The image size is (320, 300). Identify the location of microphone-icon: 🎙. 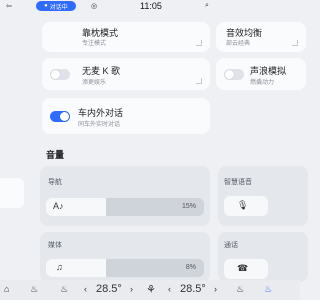
(243, 205).